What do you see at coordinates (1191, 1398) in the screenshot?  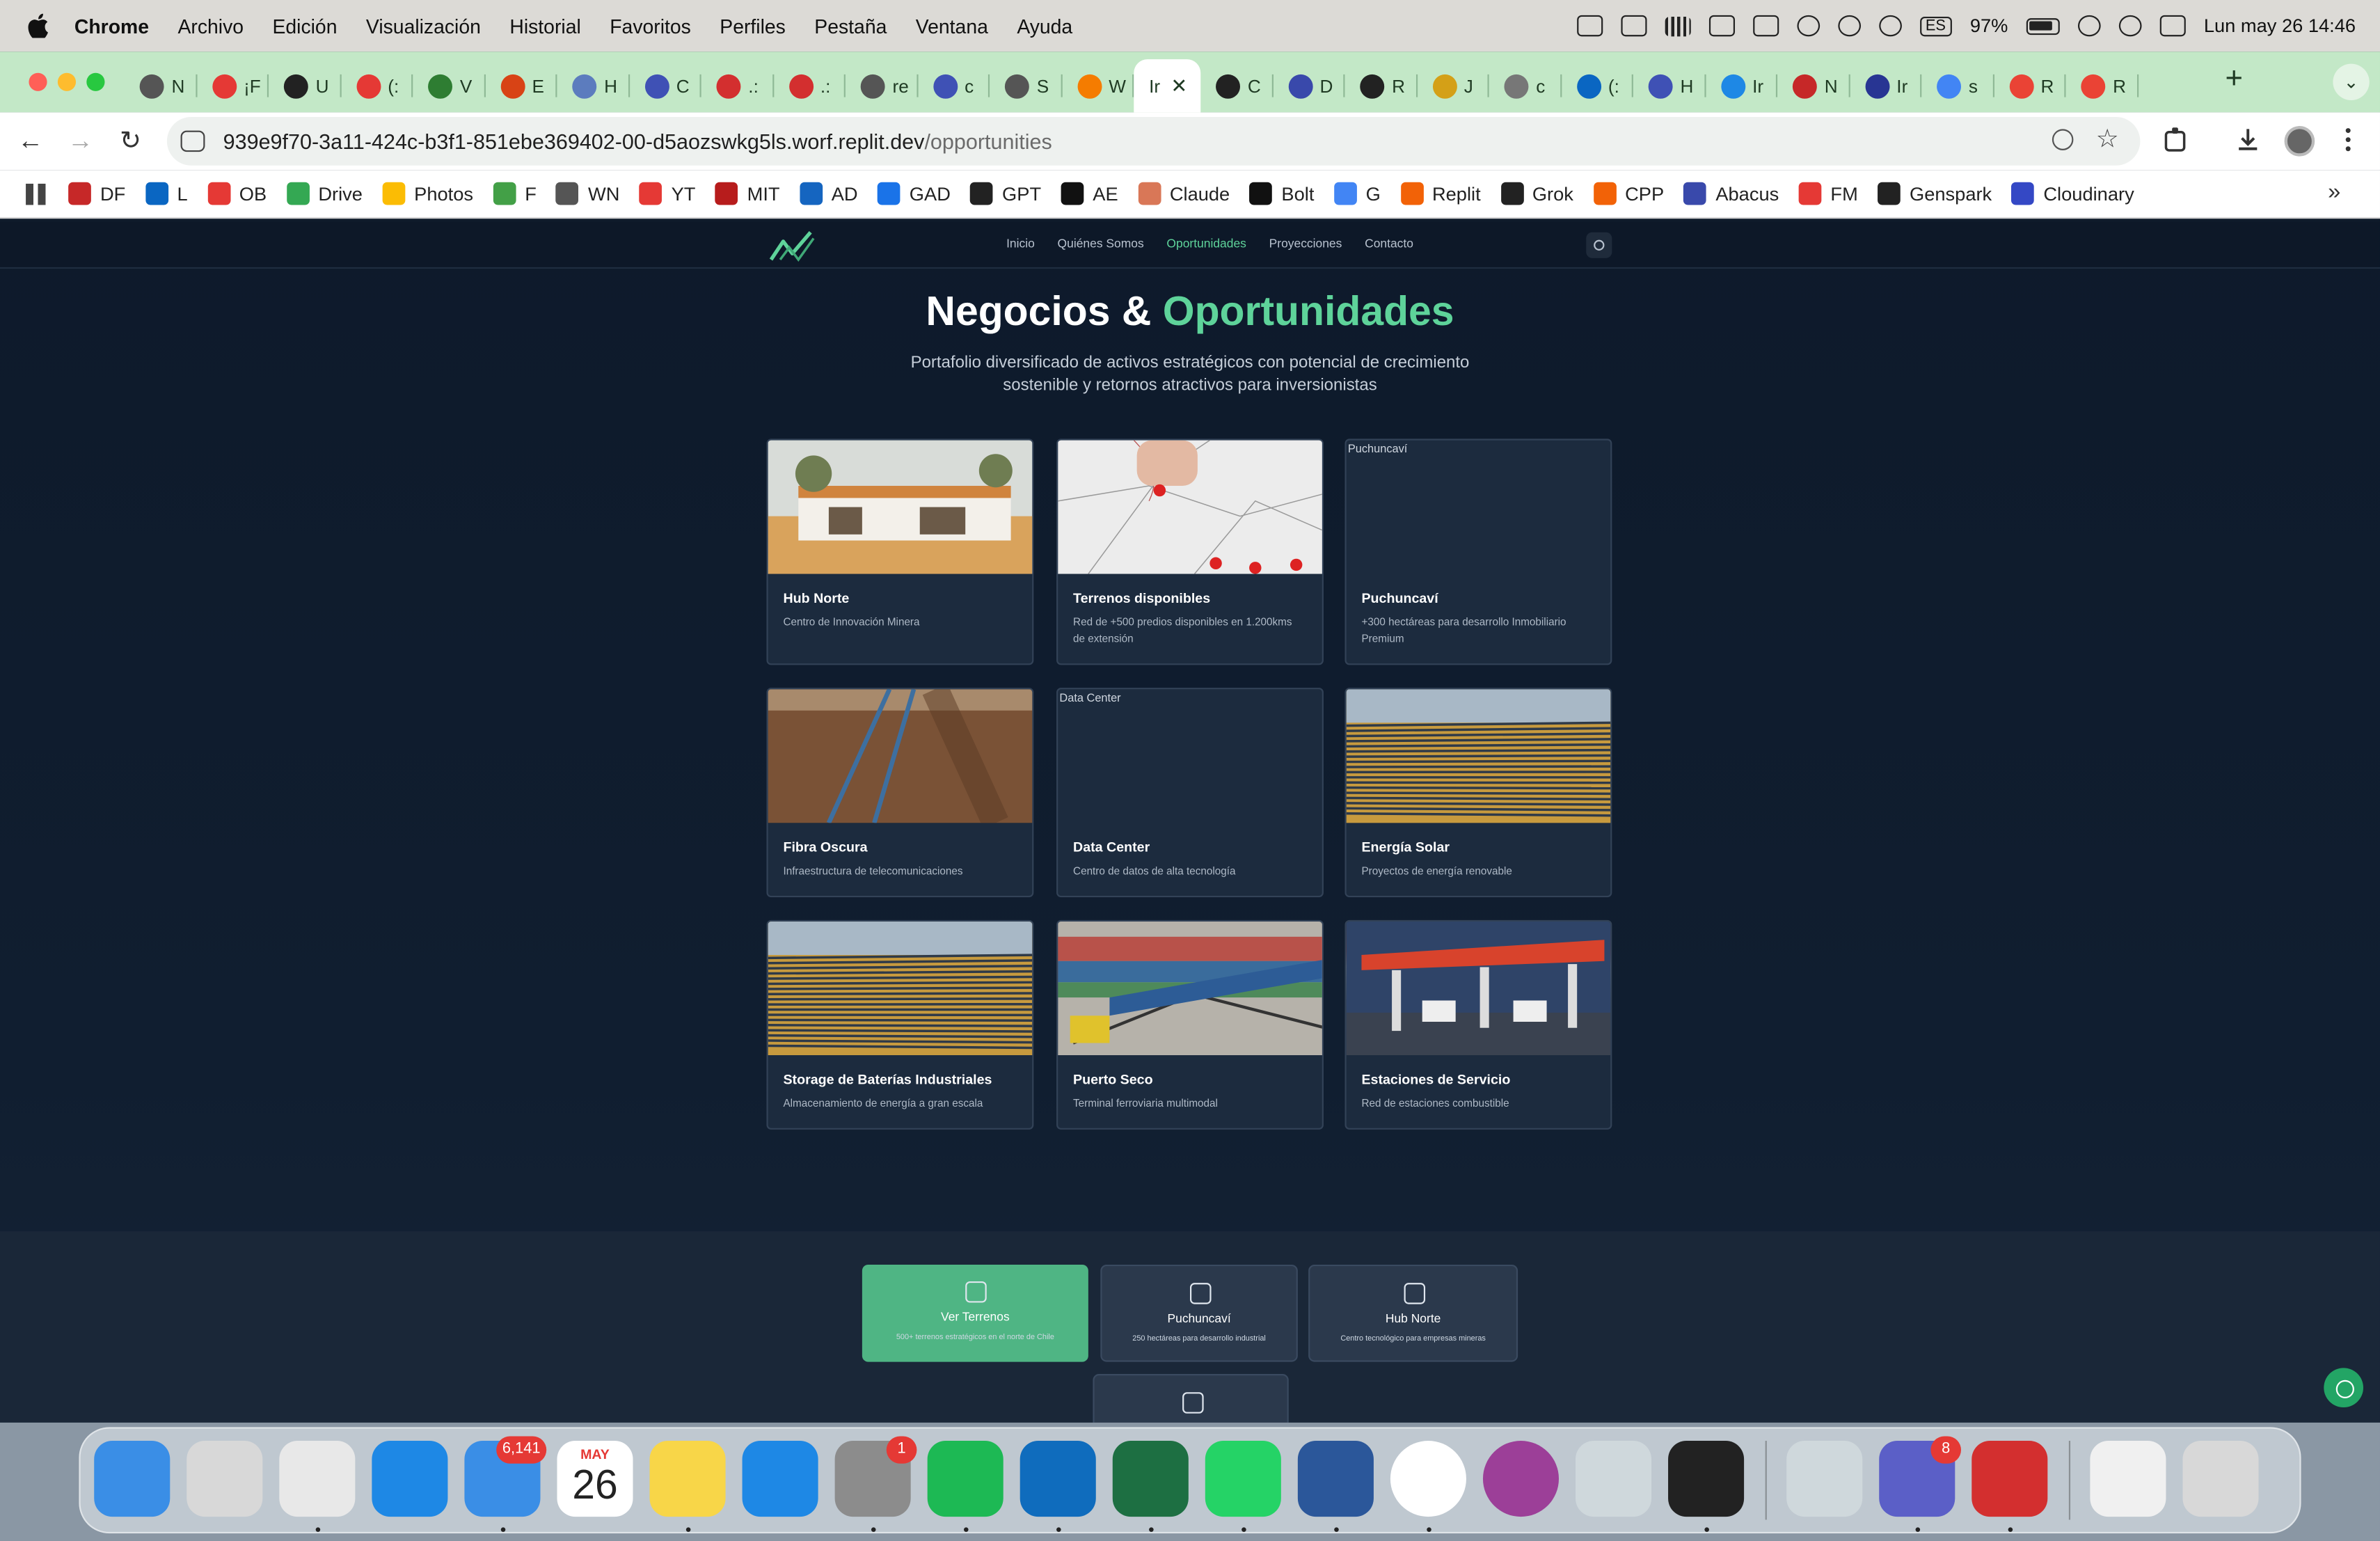 I see `quick-action-card` at bounding box center [1191, 1398].